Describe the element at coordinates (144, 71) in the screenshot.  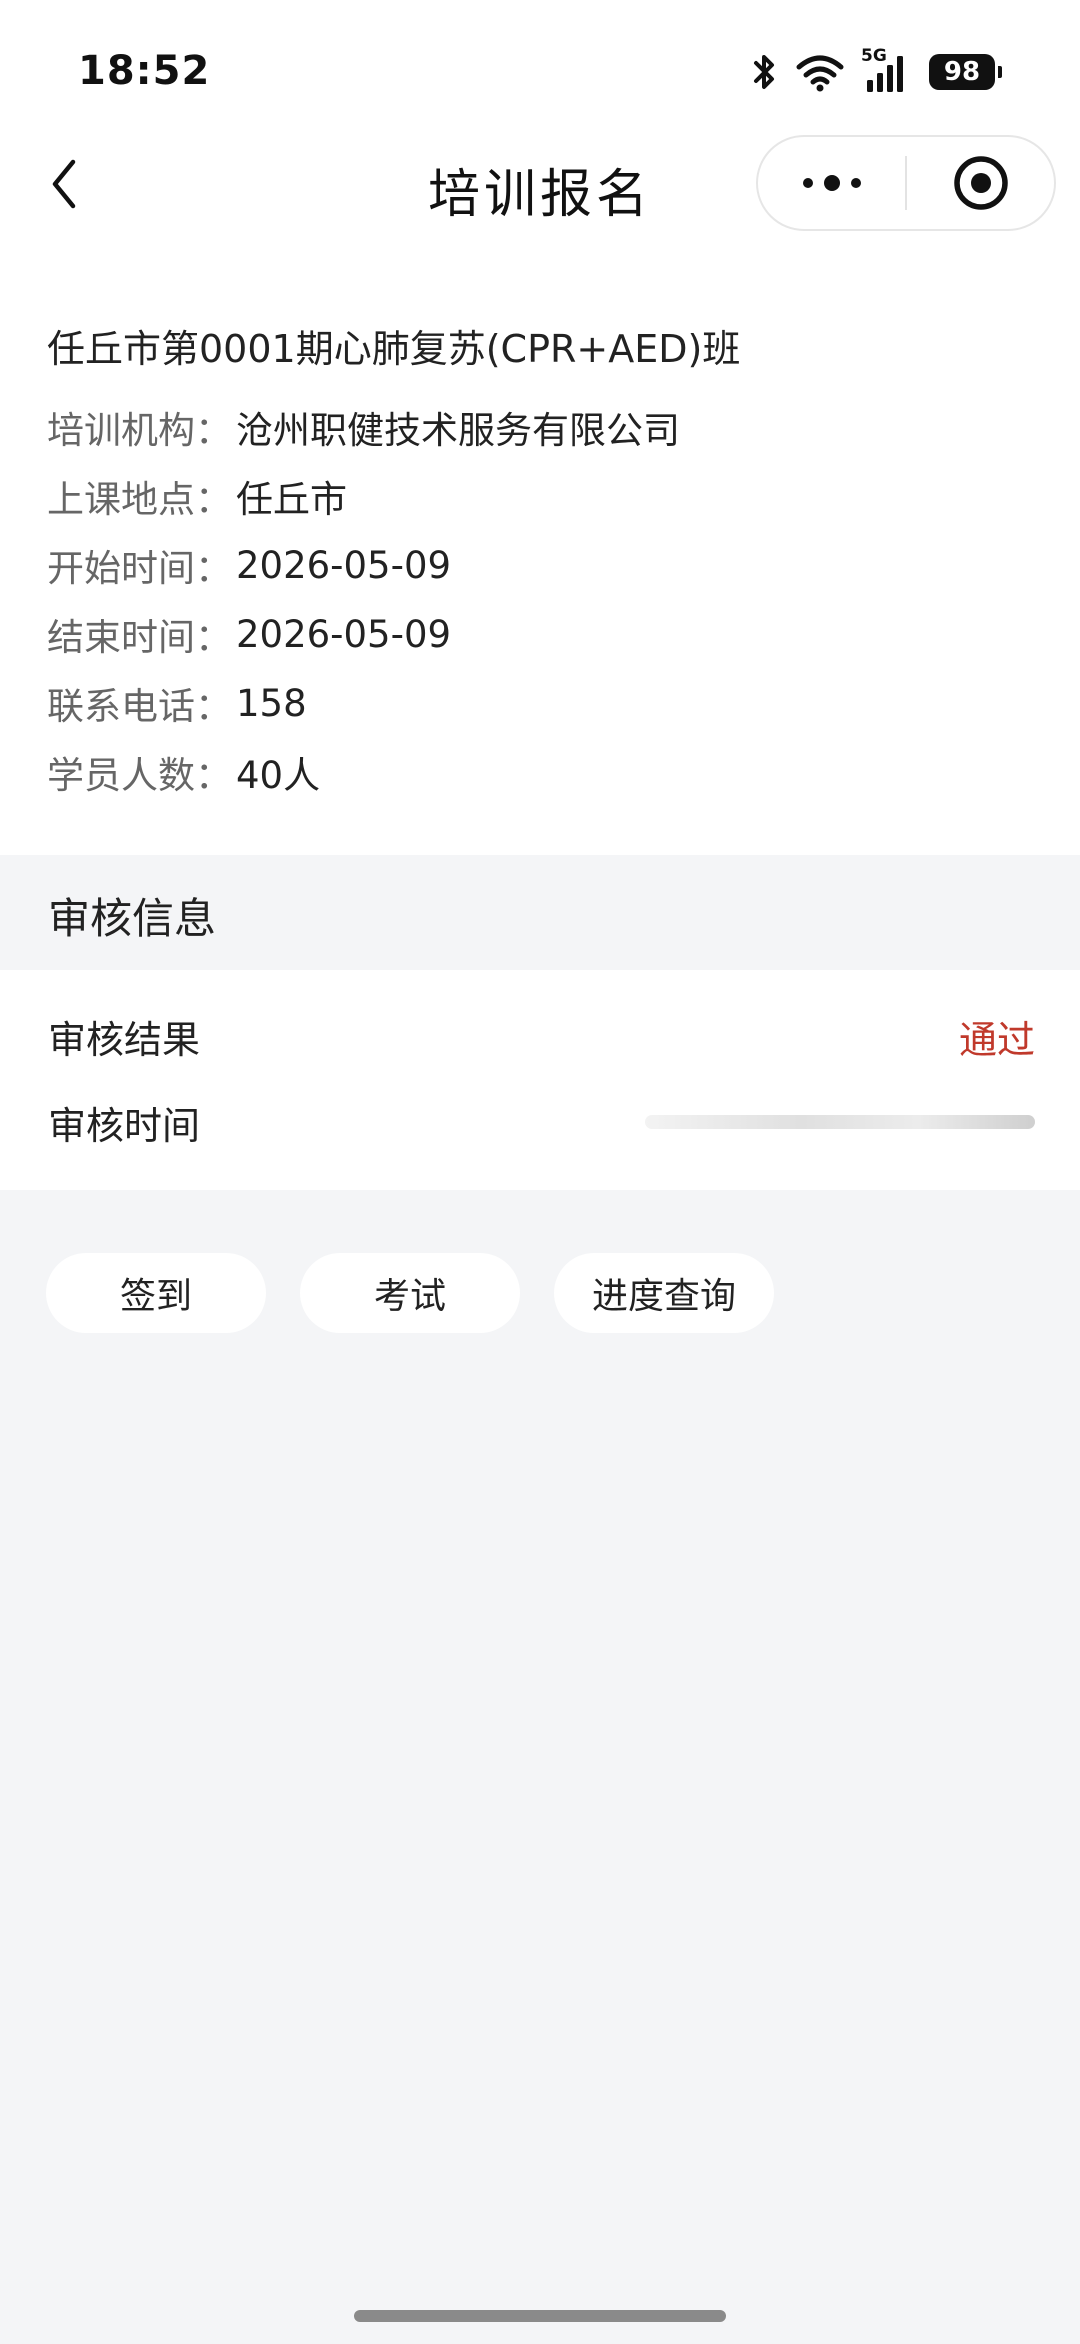
I see `status-time: 18:52` at that location.